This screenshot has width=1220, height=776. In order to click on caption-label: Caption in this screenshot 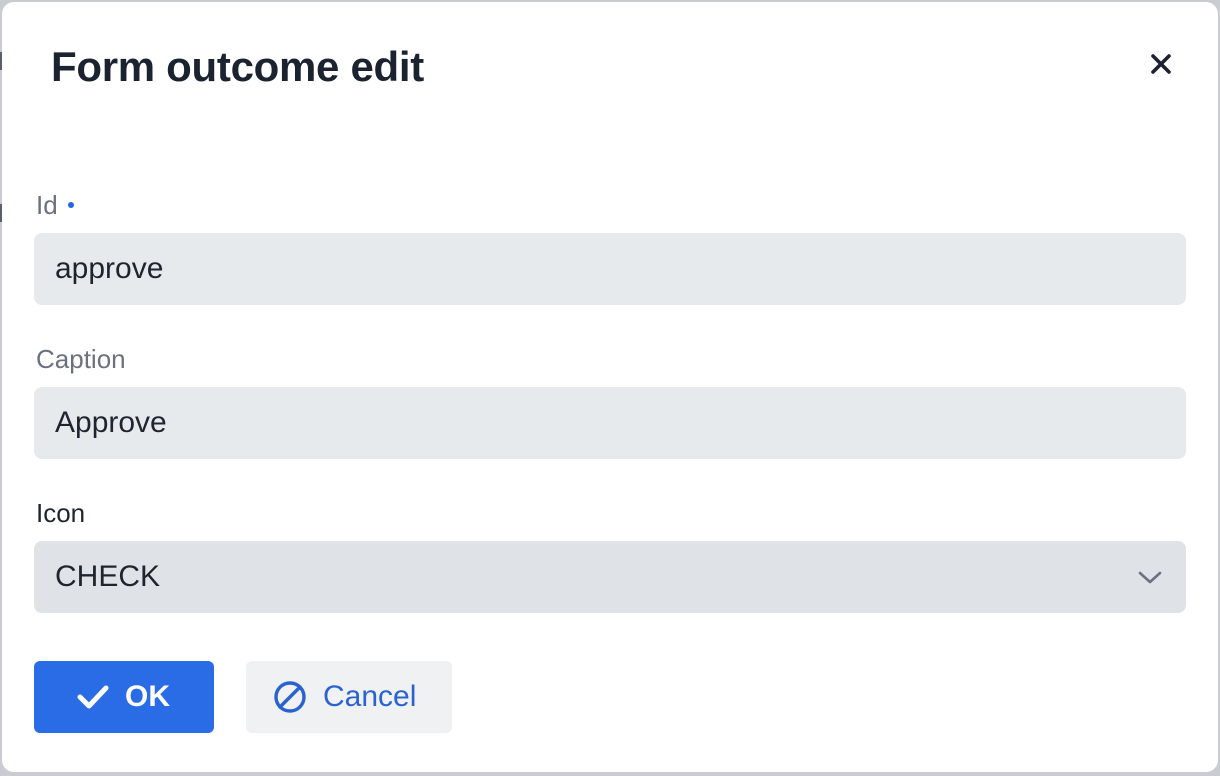, I will do `click(81, 359)`.